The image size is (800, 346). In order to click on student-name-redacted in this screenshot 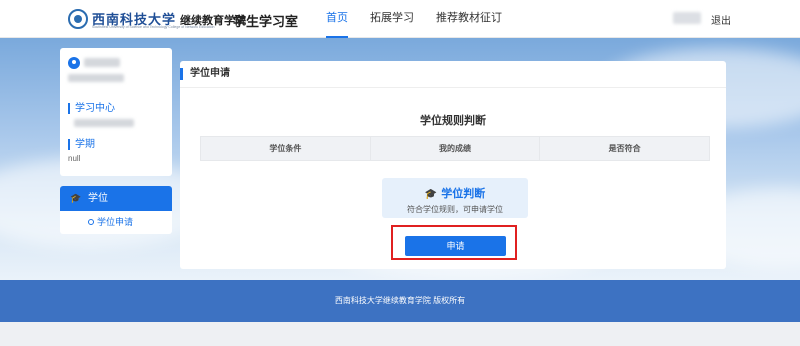, I will do `click(102, 62)`.